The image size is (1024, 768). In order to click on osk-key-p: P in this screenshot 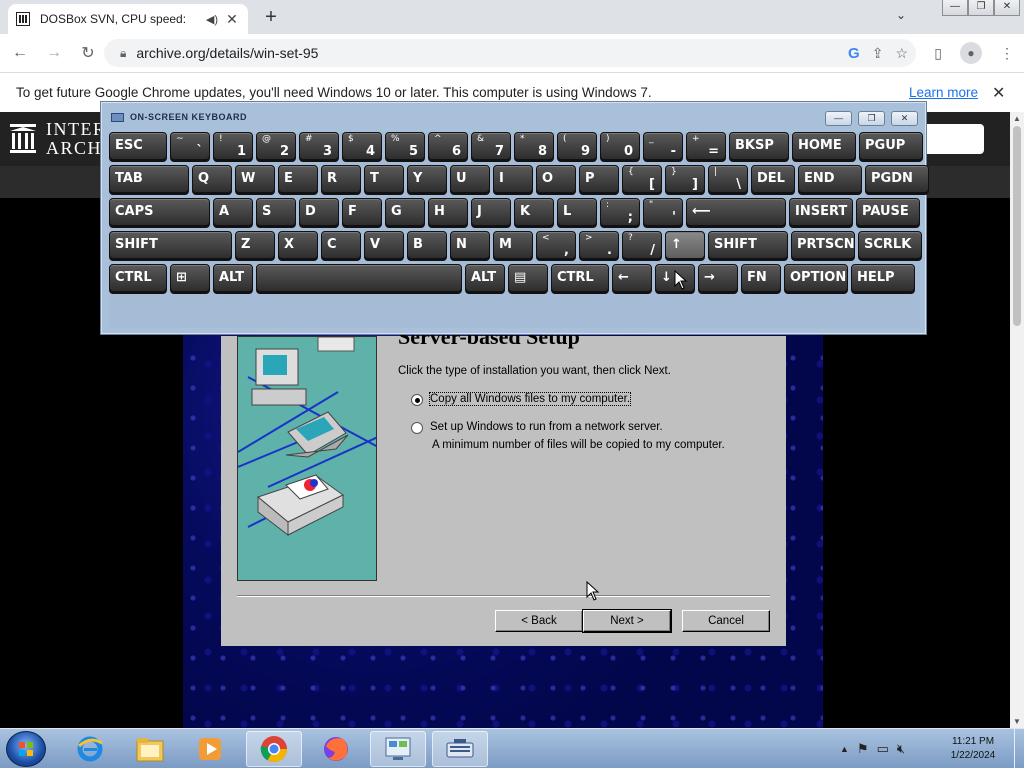, I will do `click(599, 180)`.